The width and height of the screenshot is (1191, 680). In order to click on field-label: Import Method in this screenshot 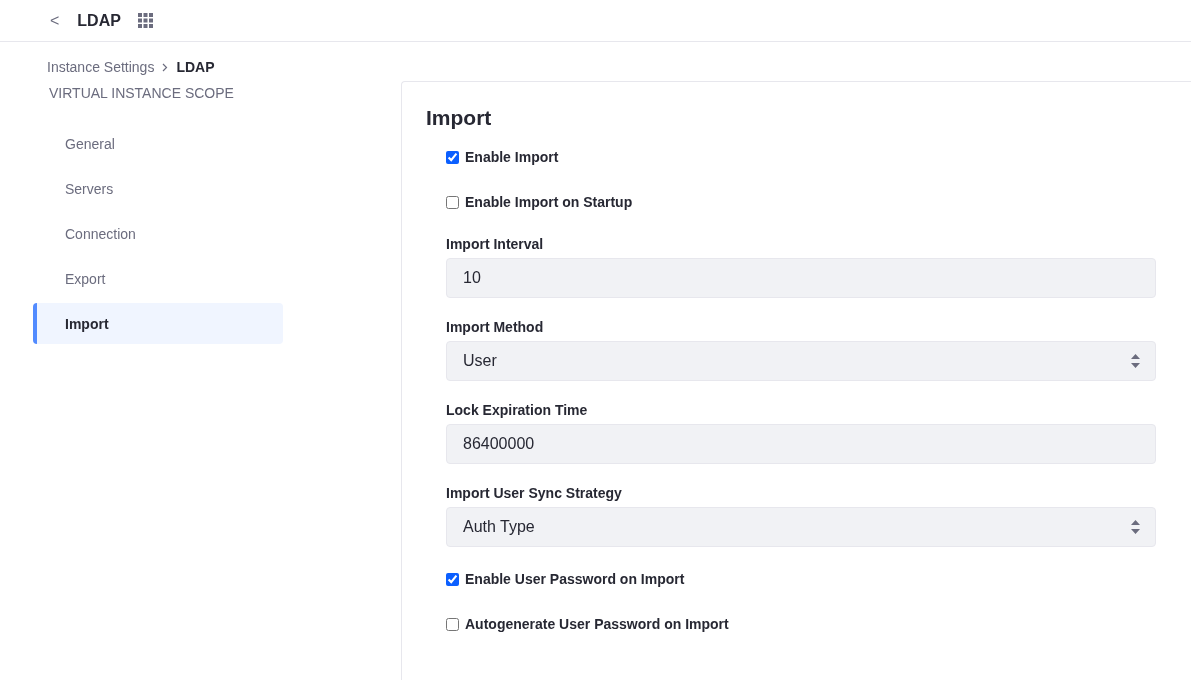, I will do `click(495, 327)`.